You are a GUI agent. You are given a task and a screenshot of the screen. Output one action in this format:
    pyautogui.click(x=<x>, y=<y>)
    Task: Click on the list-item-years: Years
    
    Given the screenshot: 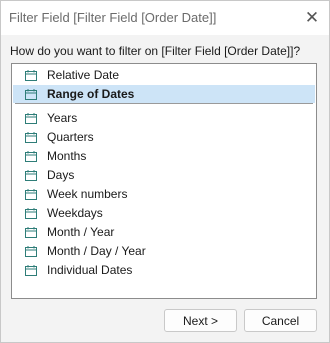 What is the action you would take?
    pyautogui.click(x=164, y=118)
    